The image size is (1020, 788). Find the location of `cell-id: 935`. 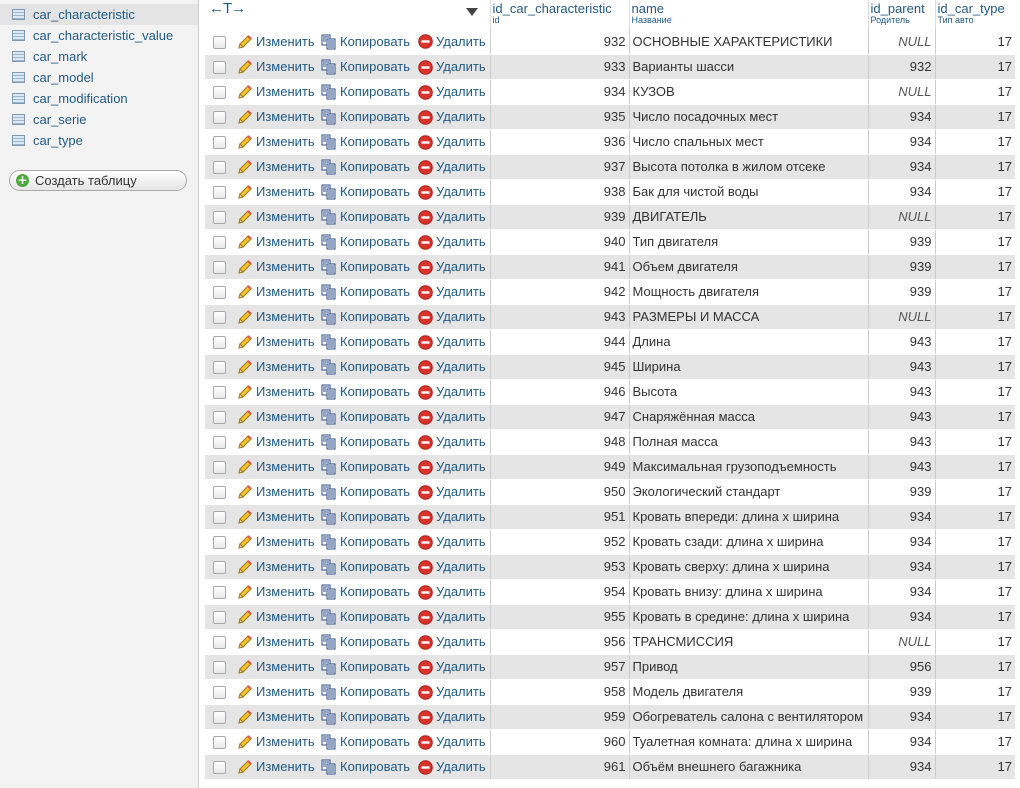

cell-id: 935 is located at coordinates (559, 117).